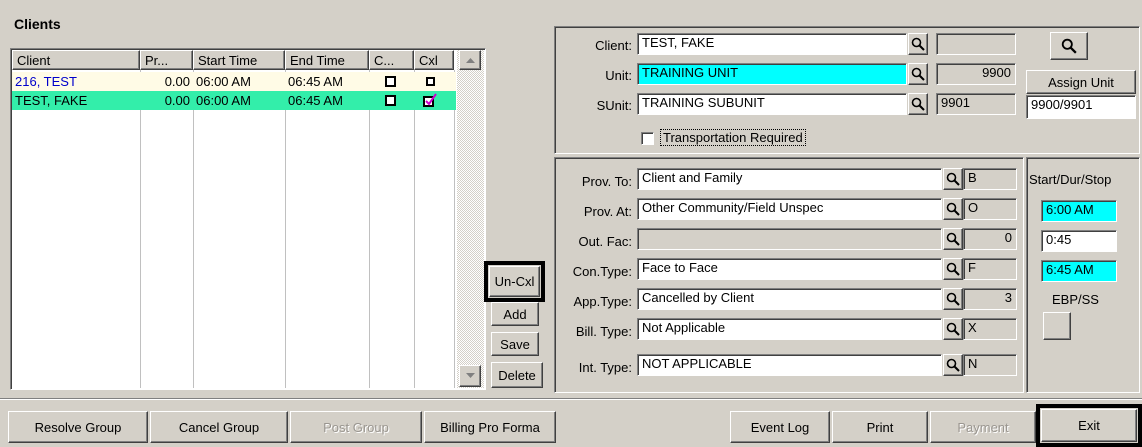 The image size is (1142, 447). Describe the element at coordinates (177, 100) in the screenshot. I see `pr-value: 0.00` at that location.